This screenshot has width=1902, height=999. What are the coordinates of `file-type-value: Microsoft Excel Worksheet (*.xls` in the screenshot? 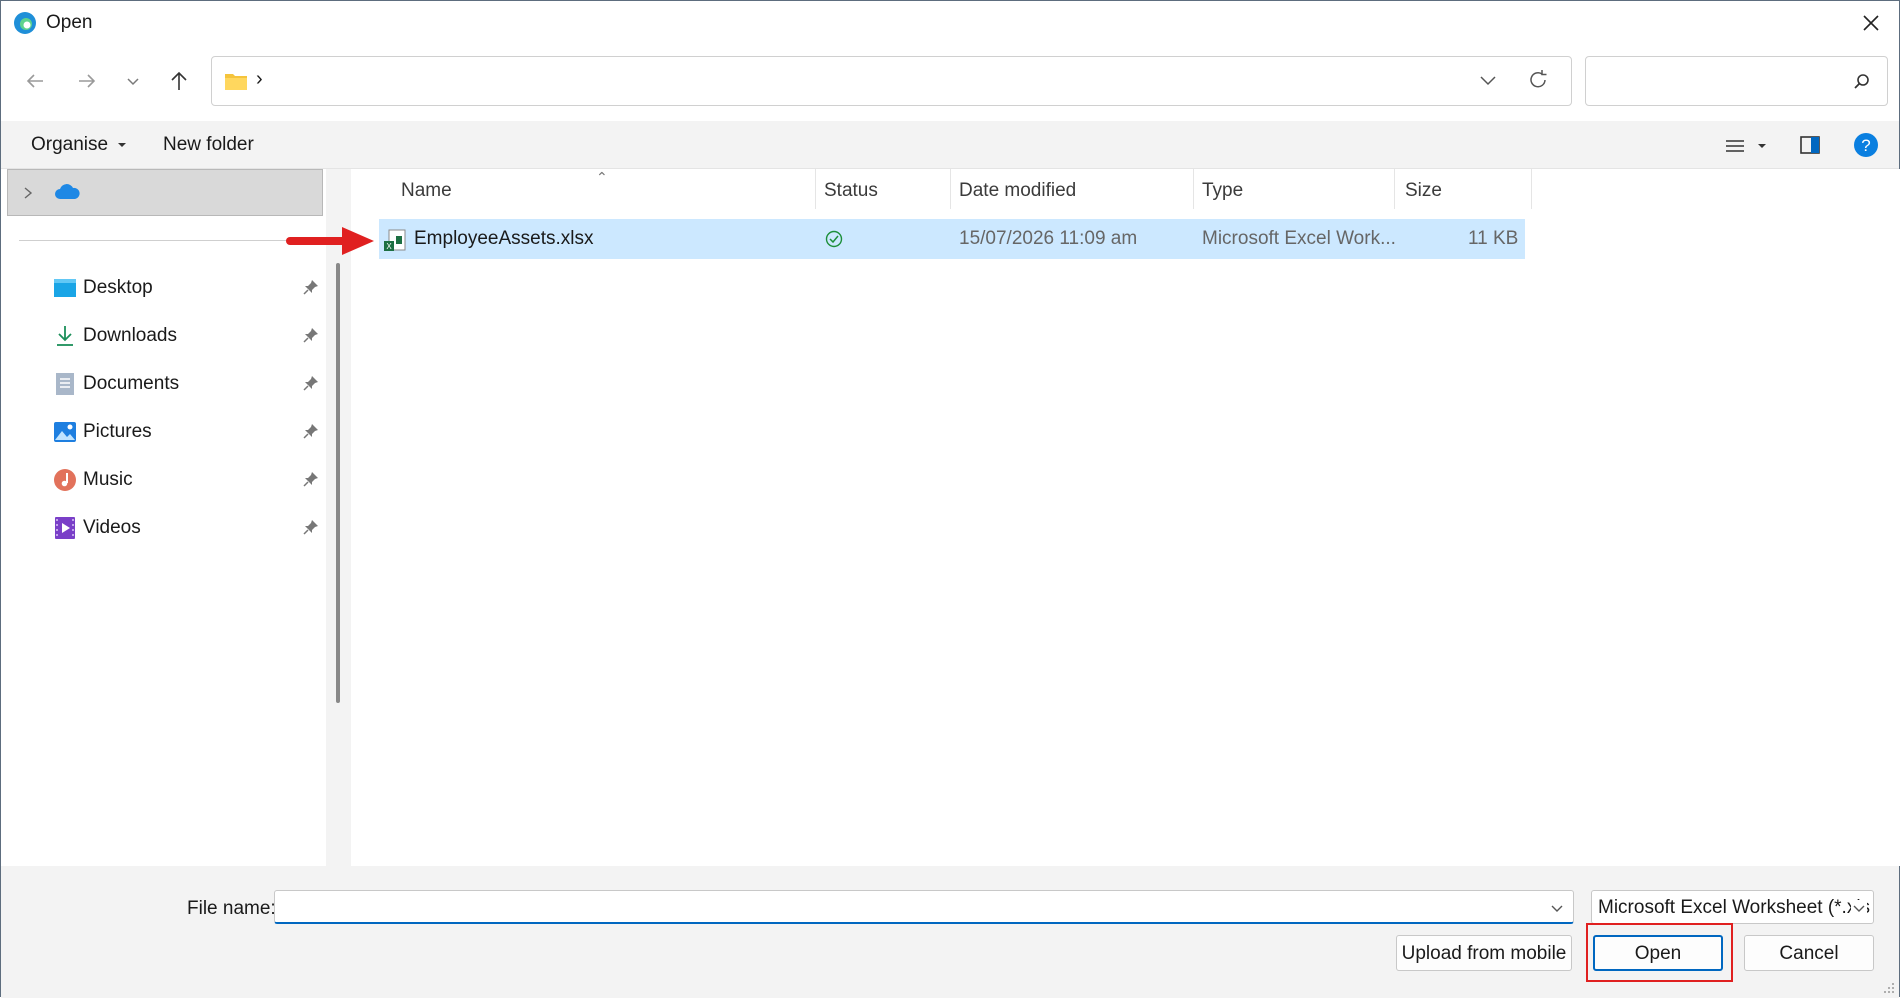 It's located at (1734, 907).